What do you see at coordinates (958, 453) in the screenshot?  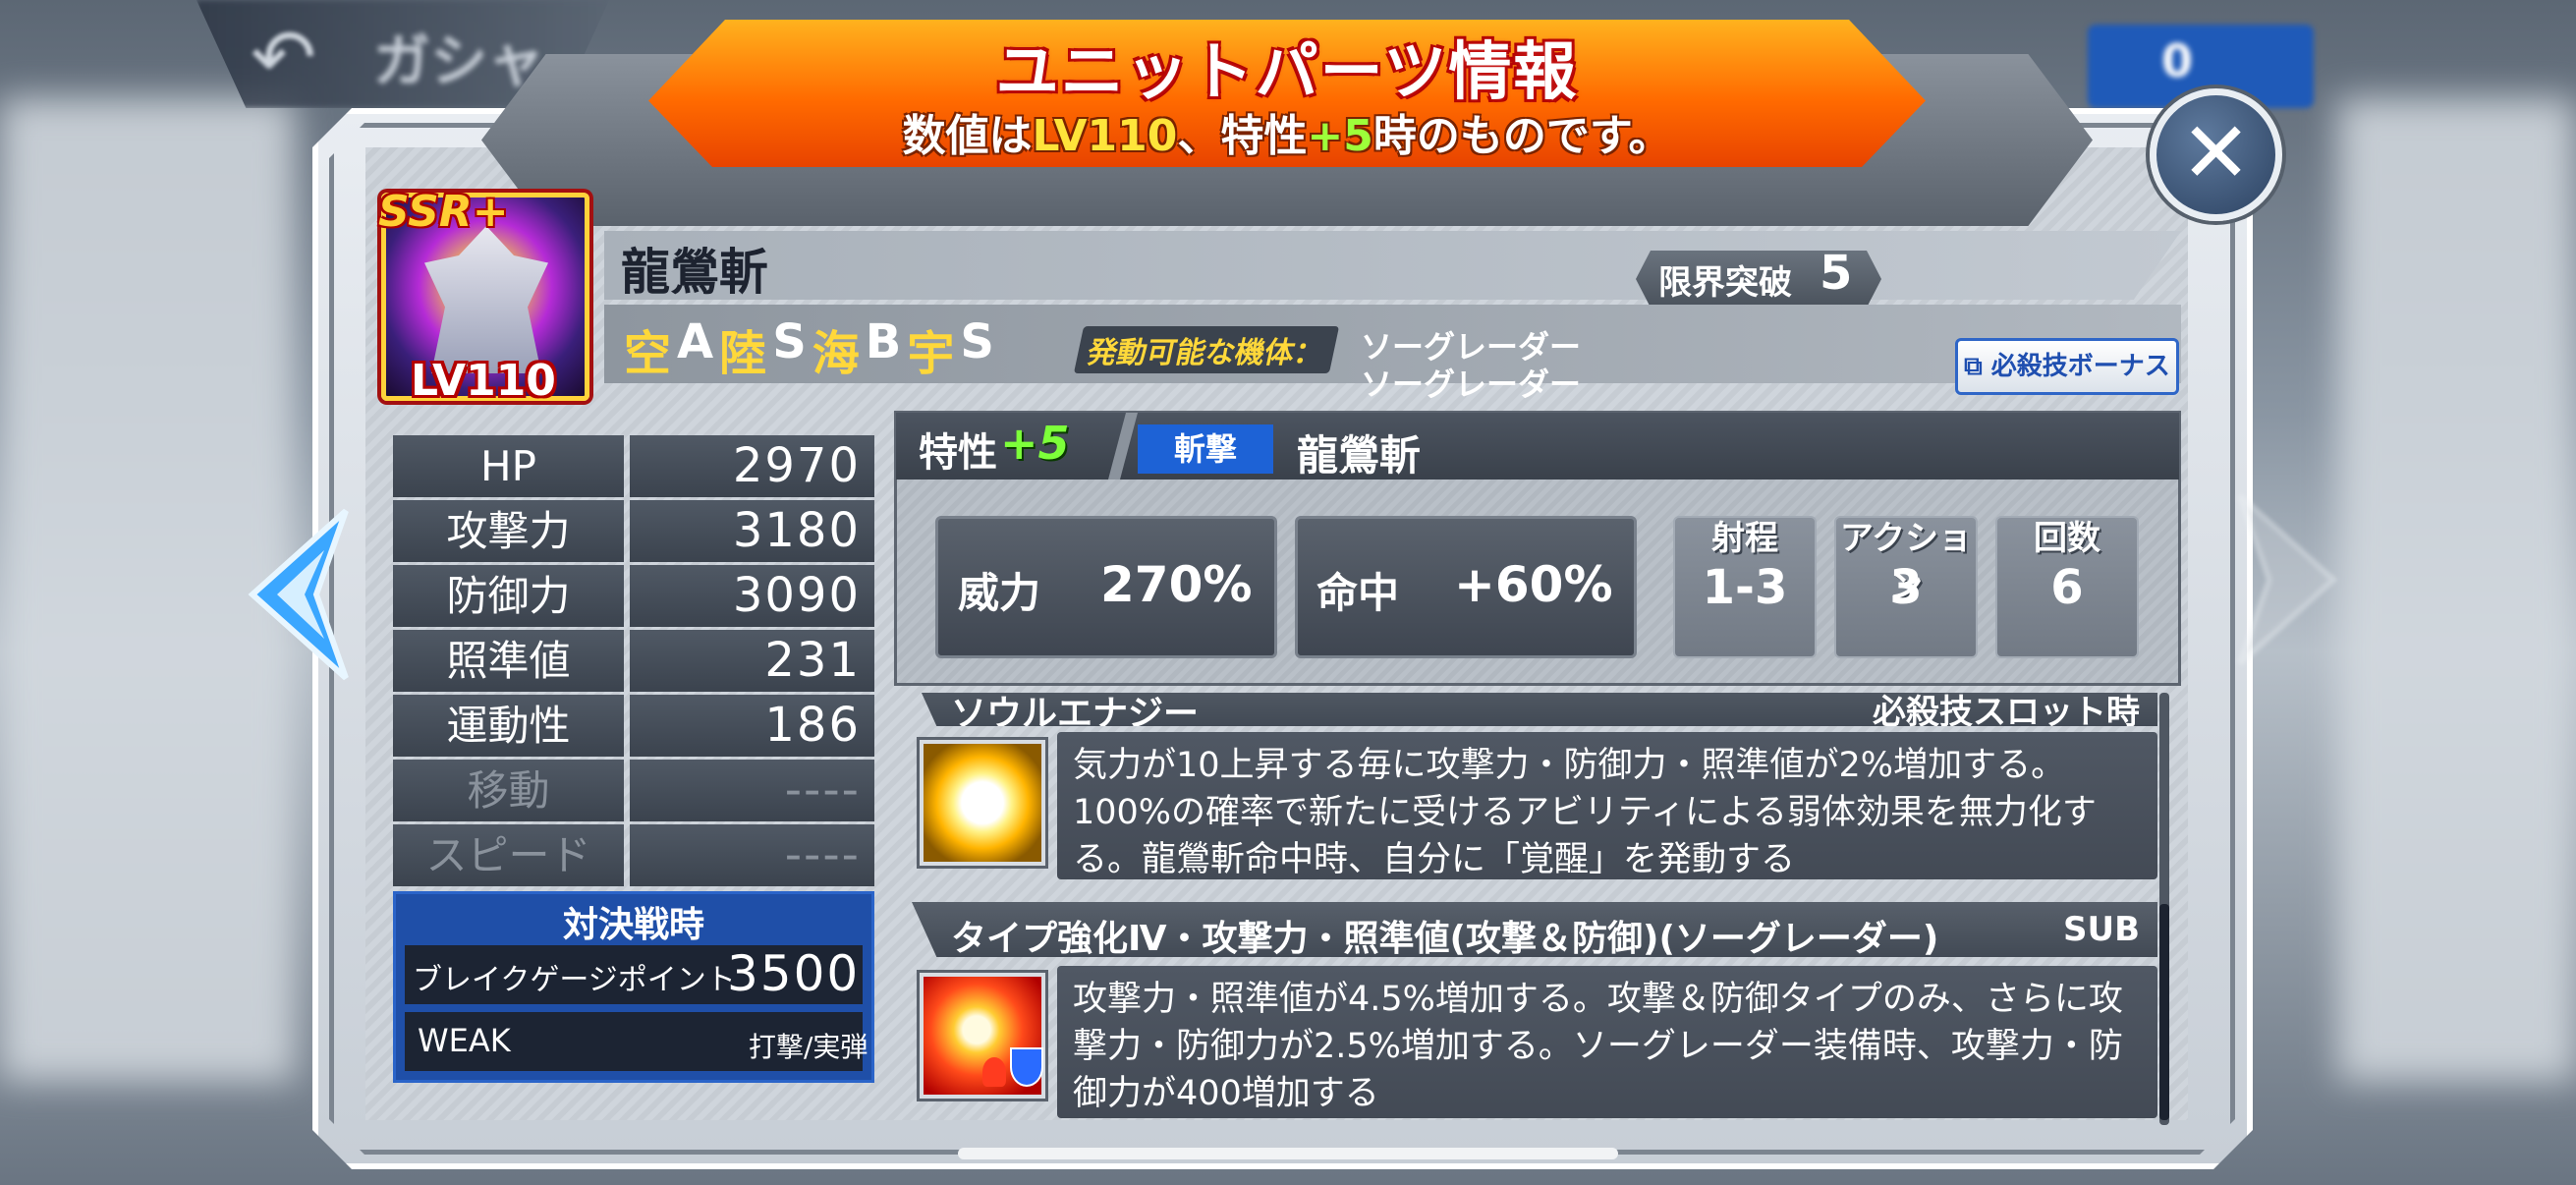 I see `trait-label: 特性` at bounding box center [958, 453].